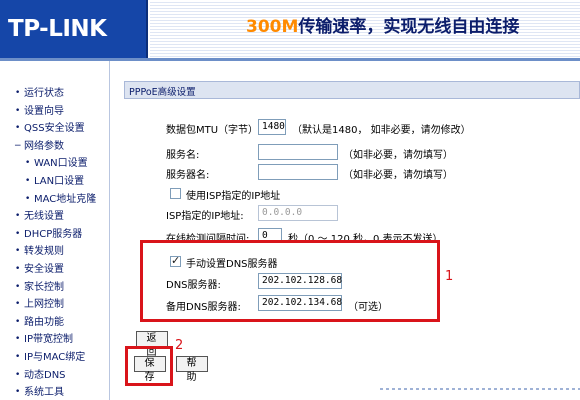  Describe the element at coordinates (152, 344) in the screenshot. I see `back-button: 返回` at that location.